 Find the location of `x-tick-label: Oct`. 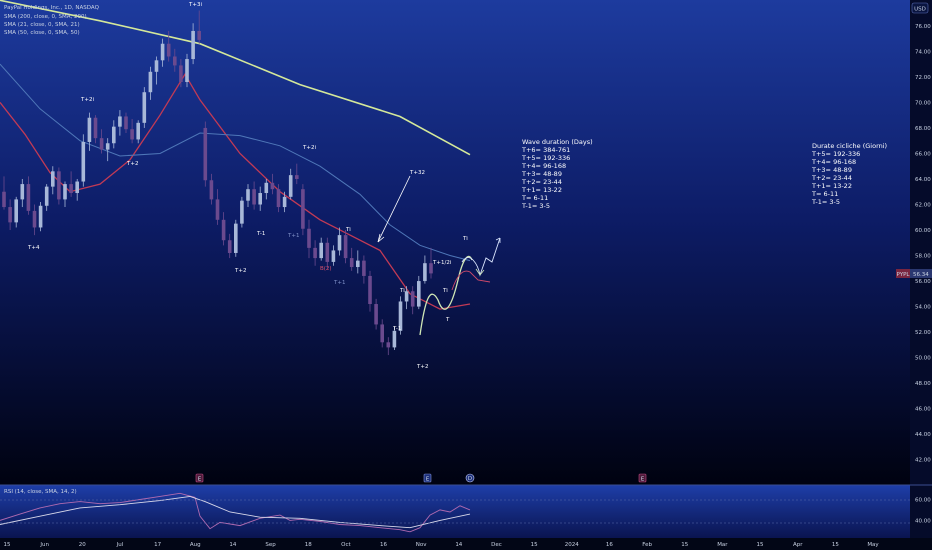

x-tick-label: Oct is located at coordinates (346, 545).